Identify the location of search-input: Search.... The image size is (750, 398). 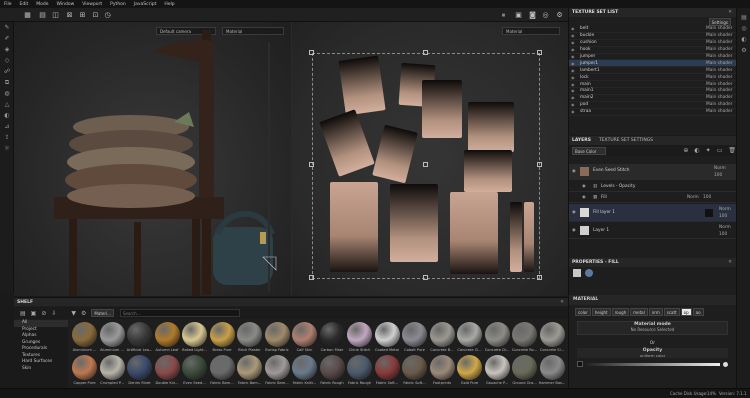
(179, 313).